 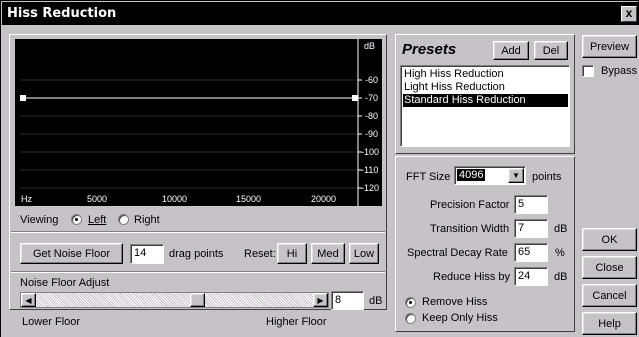 I want to click on fft-size-select: 4096 ▼, so click(x=490, y=175).